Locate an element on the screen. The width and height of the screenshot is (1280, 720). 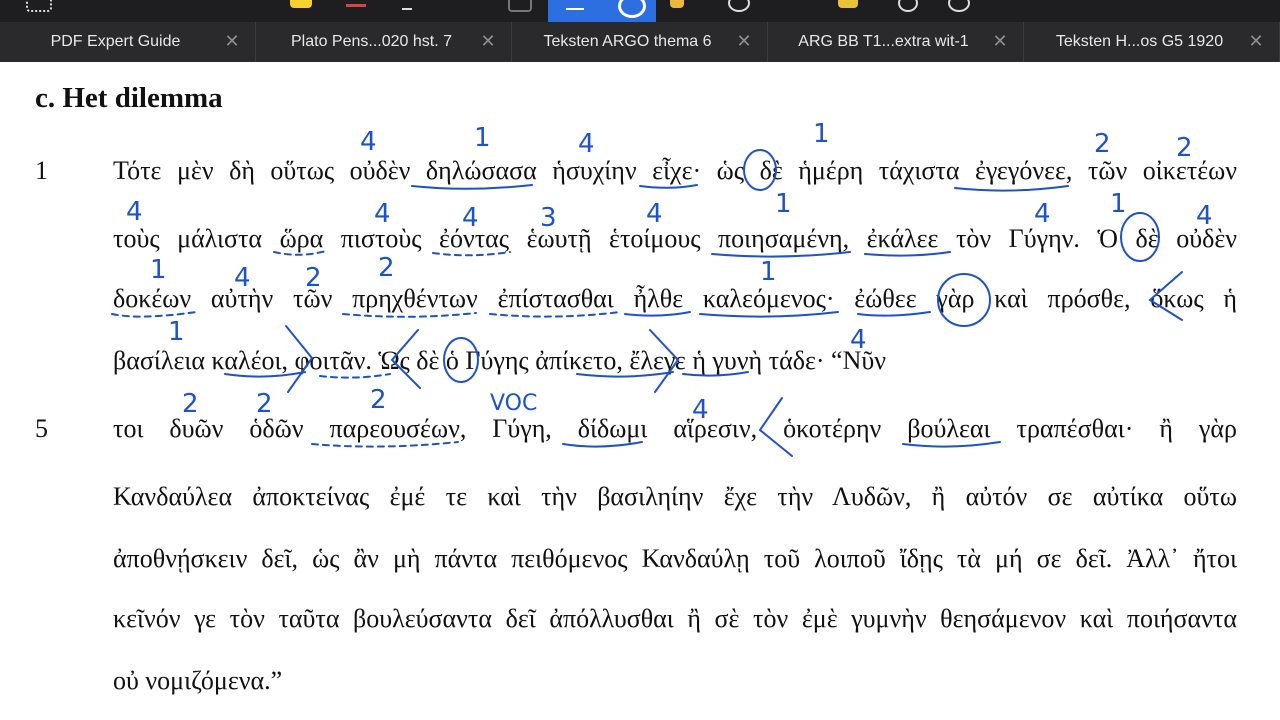
comment-icon is located at coordinates (739, 6).